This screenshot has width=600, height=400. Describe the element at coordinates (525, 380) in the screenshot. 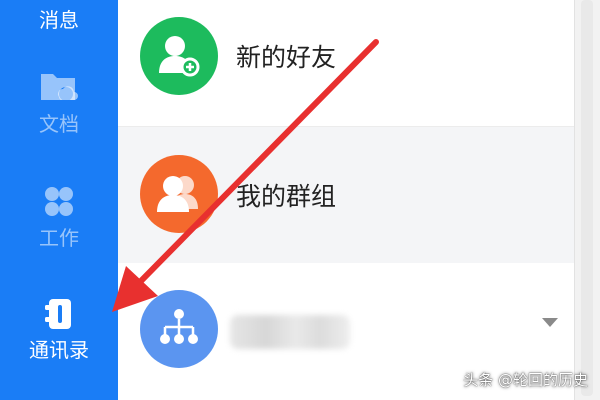

I see `watermark: 头条 @轮回的历史` at that location.